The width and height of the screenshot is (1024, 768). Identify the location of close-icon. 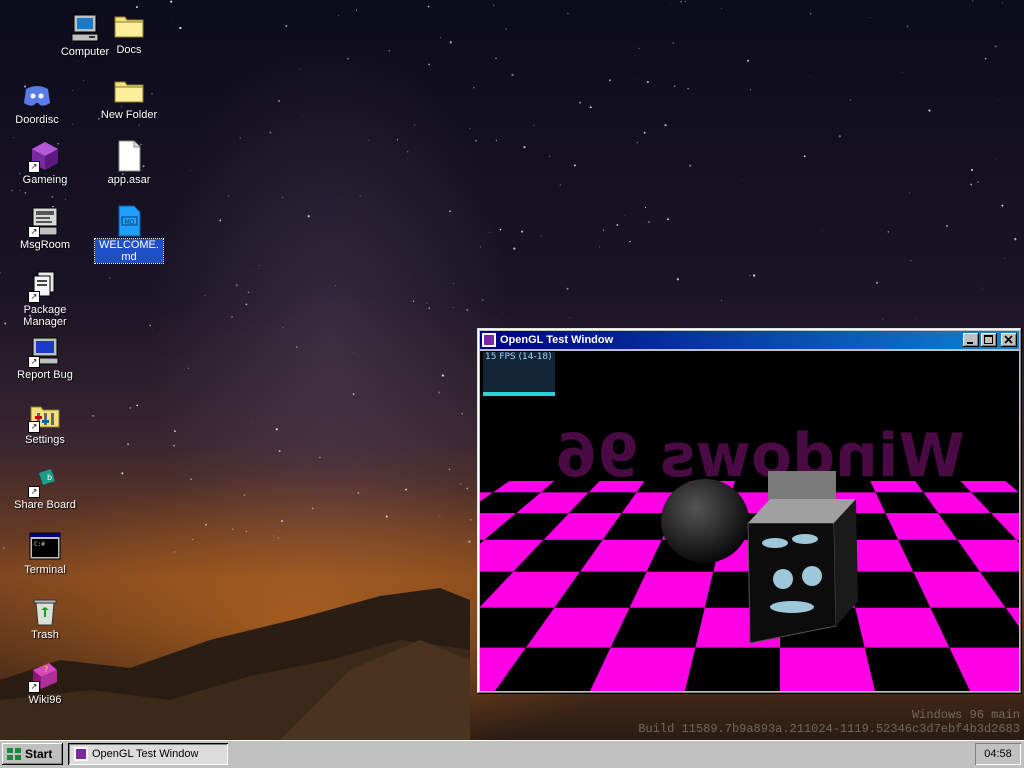
(1008, 339).